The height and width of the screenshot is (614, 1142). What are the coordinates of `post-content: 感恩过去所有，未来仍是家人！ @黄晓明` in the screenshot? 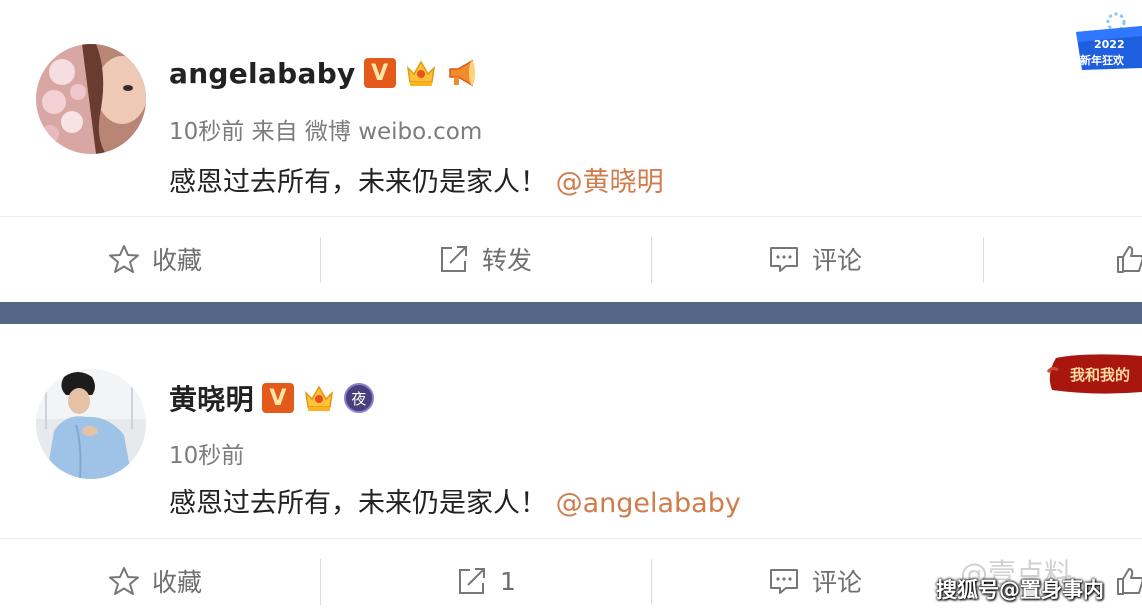 It's located at (416, 179).